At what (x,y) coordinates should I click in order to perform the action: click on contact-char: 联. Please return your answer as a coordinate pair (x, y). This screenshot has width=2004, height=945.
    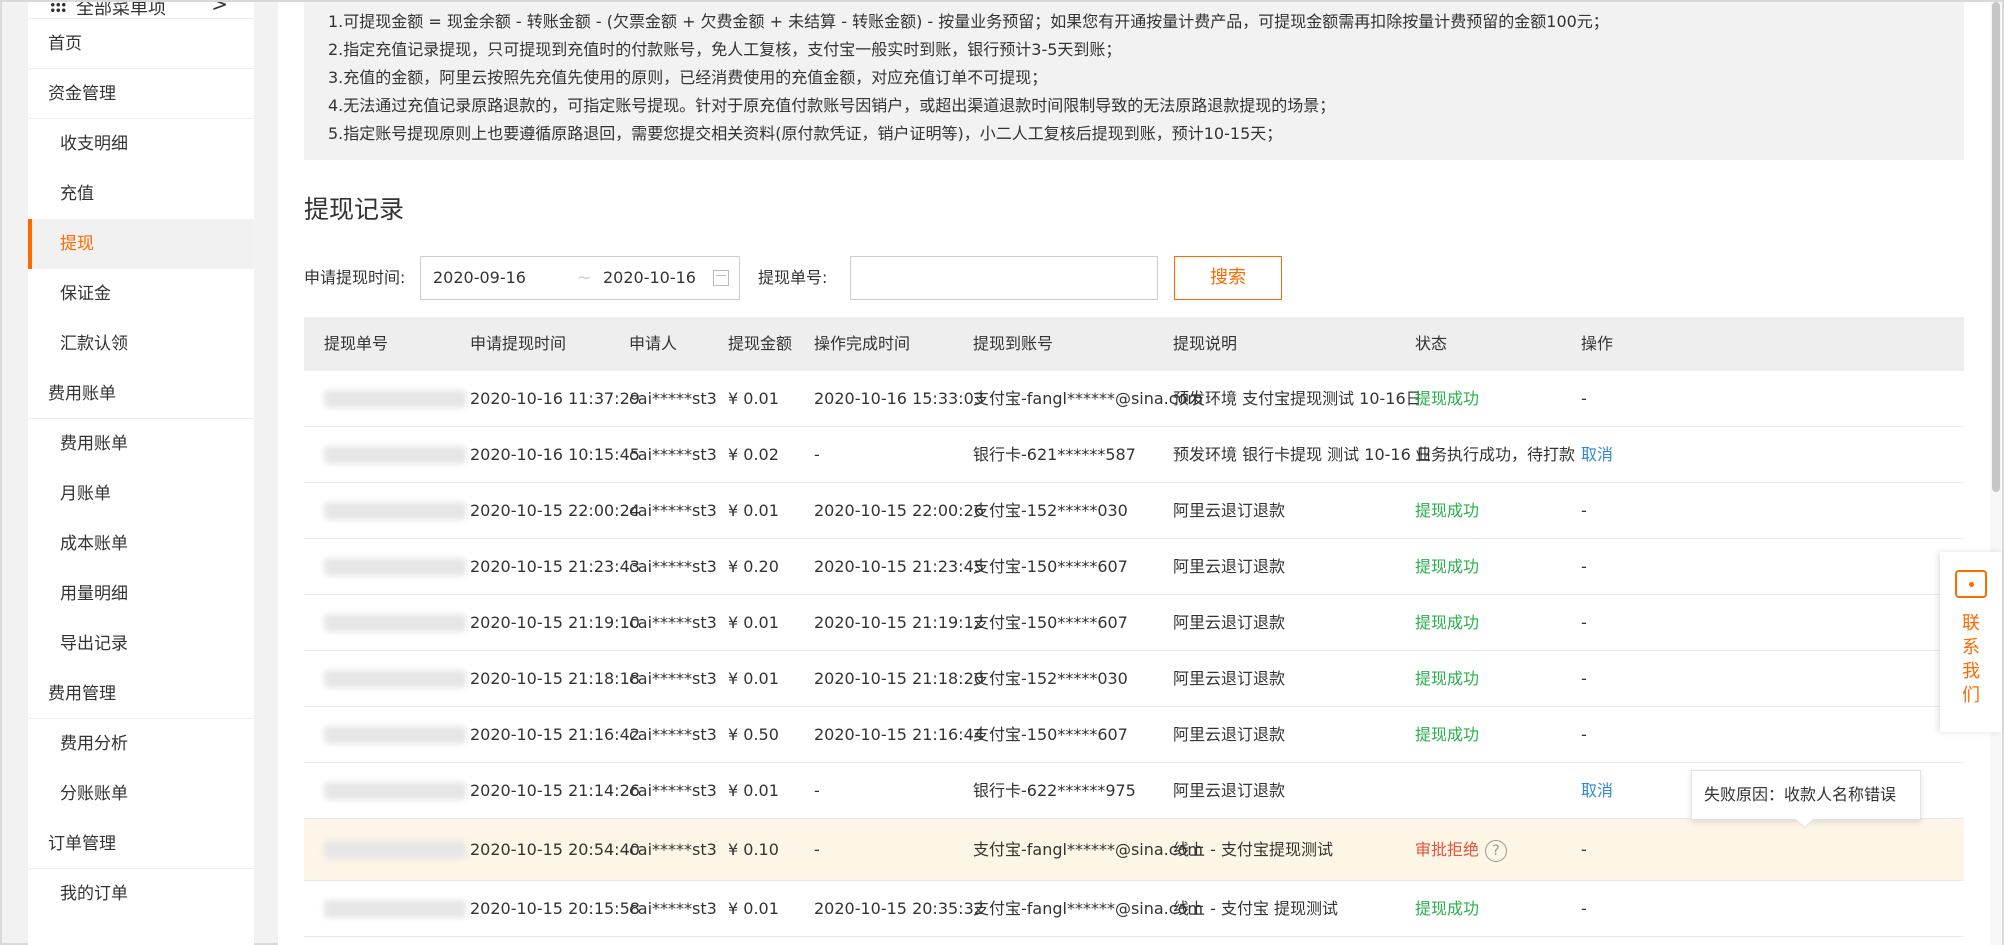
    Looking at the image, I should click on (1971, 623).